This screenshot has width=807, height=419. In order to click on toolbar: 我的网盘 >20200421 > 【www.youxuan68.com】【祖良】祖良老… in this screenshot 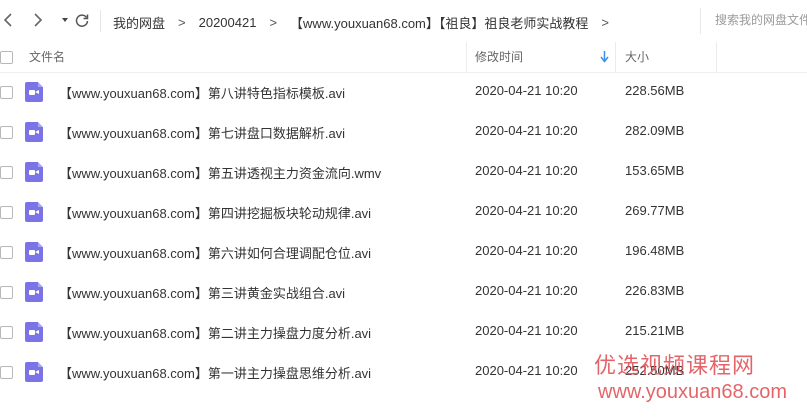, I will do `click(403, 21)`.